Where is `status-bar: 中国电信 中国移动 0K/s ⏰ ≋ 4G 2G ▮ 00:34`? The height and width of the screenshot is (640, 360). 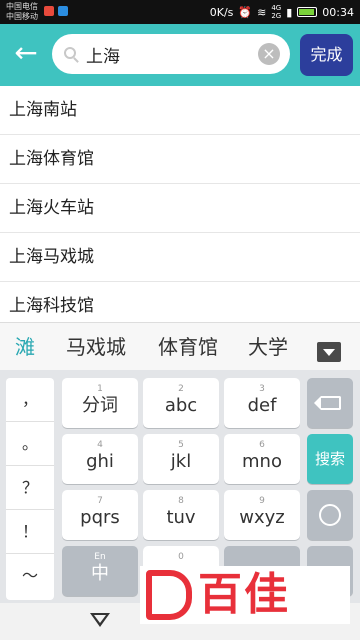
status-bar: 中国电信 中国移动 0K/s ⏰ ≋ 4G 2G ▮ 00:34 is located at coordinates (180, 12).